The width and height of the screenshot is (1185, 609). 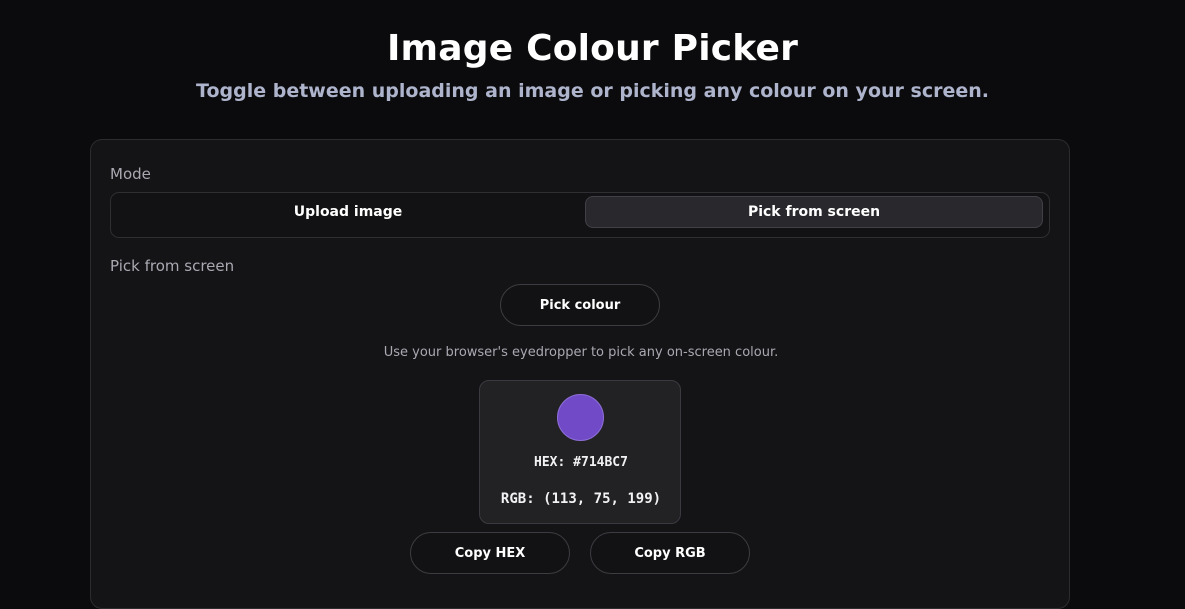 I want to click on colour-result-card: HEX: #714BC7 RGB: (113, 75, 199), so click(x=580, y=452).